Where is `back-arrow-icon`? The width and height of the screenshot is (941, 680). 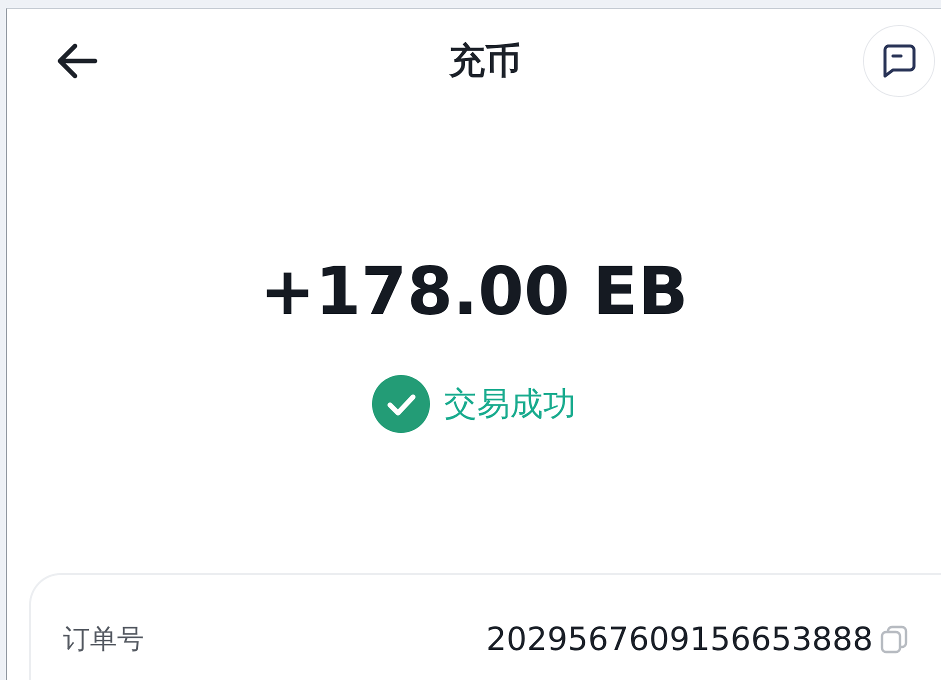
back-arrow-icon is located at coordinates (77, 61).